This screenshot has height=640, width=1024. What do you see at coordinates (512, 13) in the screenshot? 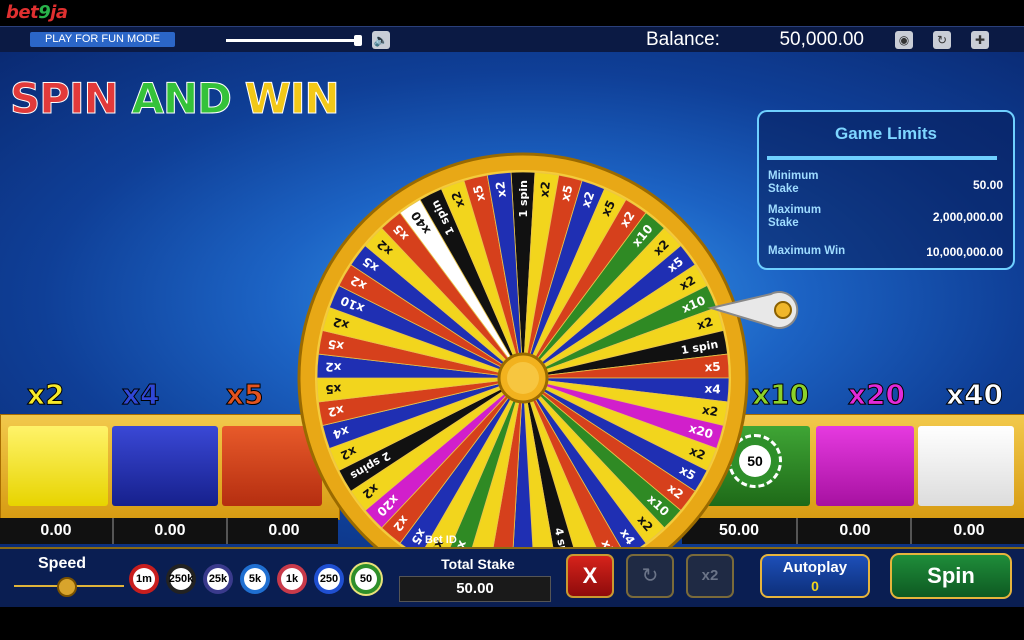
I see `top-bar: bet9ja` at bounding box center [512, 13].